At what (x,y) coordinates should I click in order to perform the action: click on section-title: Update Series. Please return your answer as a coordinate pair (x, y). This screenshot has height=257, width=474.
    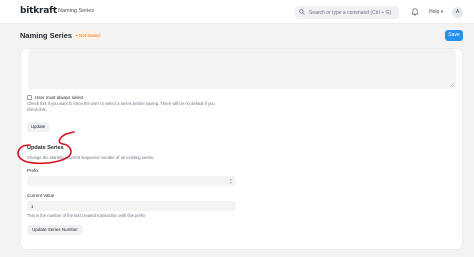
    Looking at the image, I should click on (45, 148).